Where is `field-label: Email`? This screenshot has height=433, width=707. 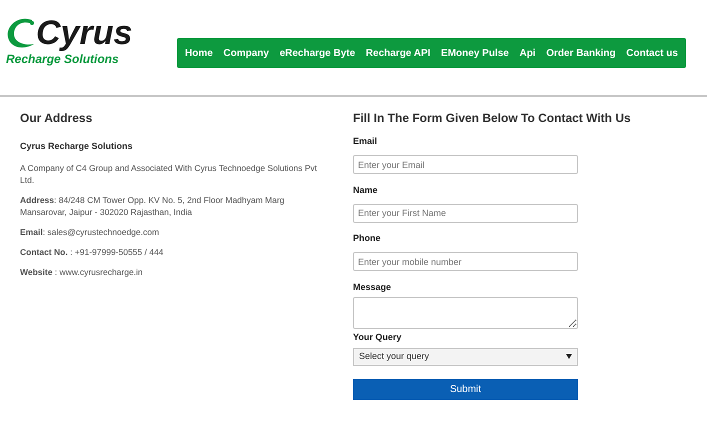 field-label: Email is located at coordinates (365, 141).